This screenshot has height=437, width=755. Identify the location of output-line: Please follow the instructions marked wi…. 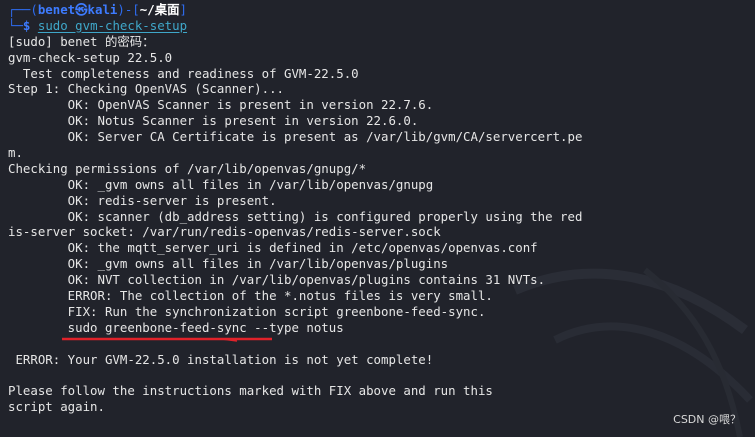
(250, 391).